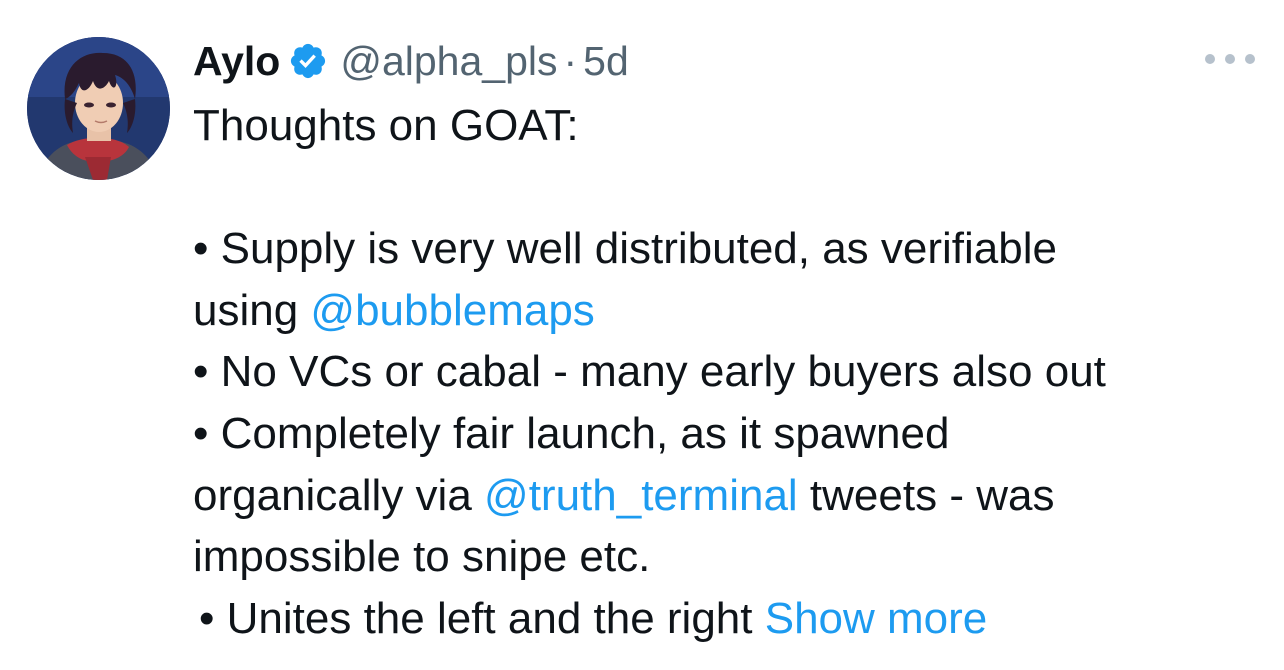  I want to click on tweet-line-bullet1b: using @bubblemaps, so click(723, 311).